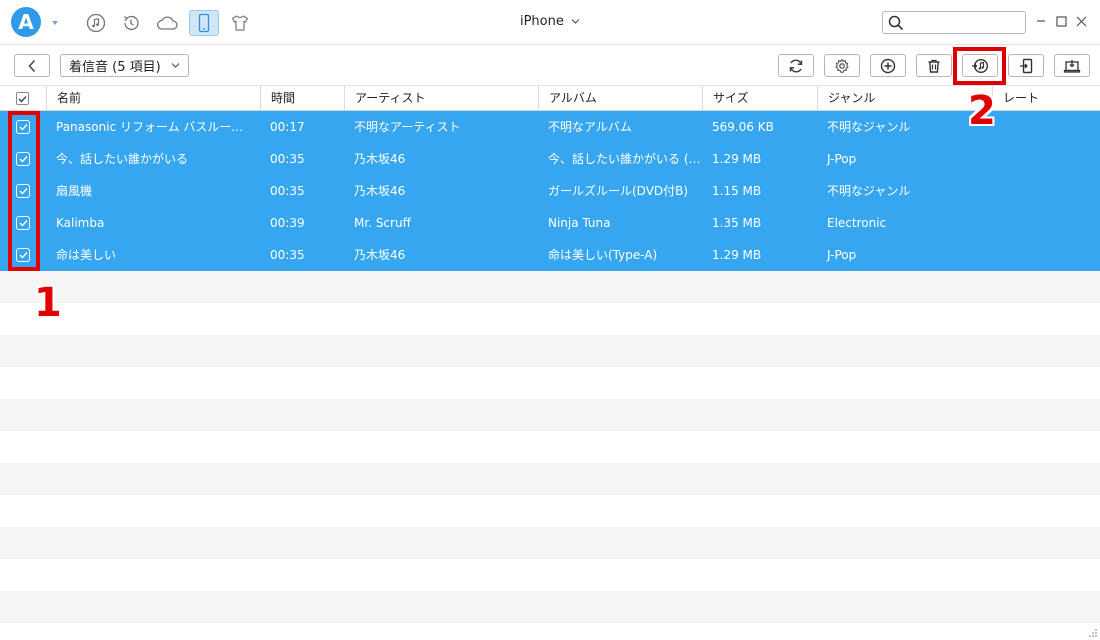  I want to click on category-dropdown: 着信音 (5 項目), so click(124, 65).